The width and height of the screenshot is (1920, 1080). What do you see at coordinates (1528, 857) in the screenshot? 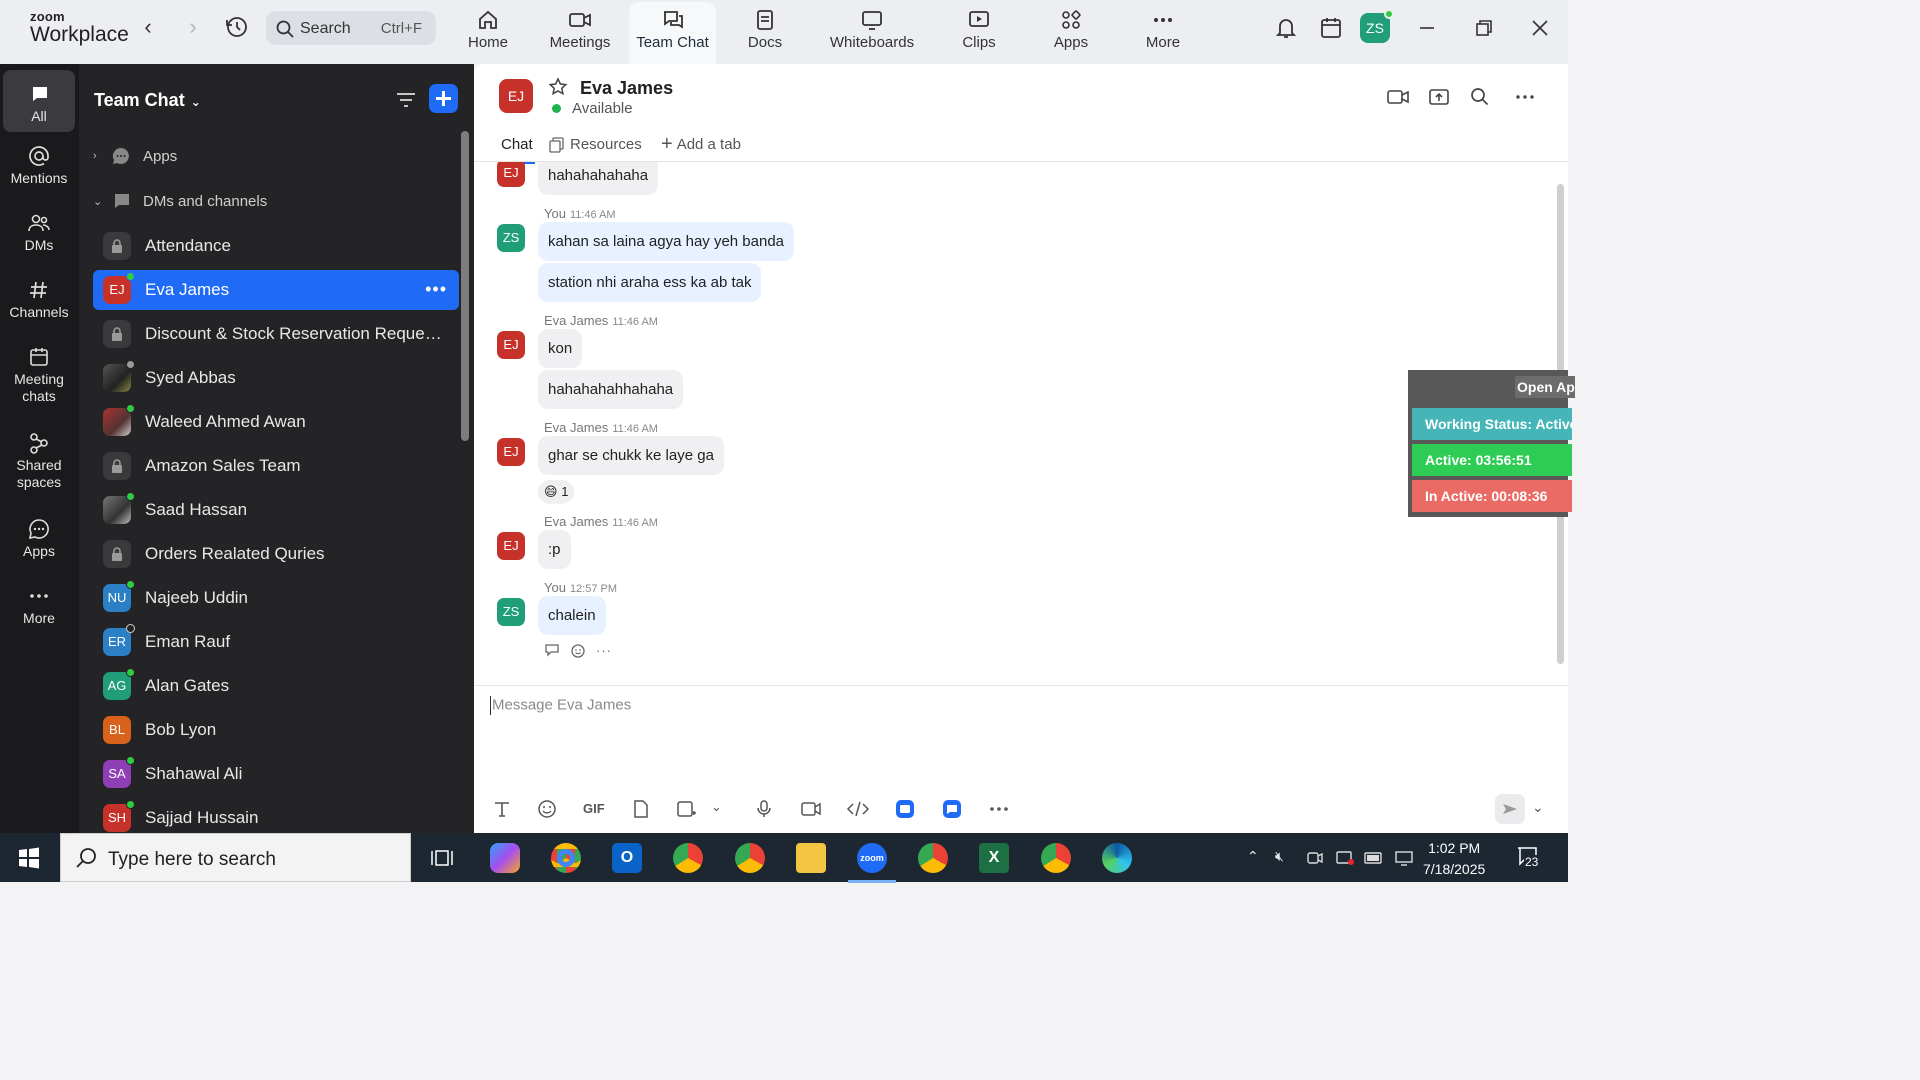
I see `notification-center: 23` at bounding box center [1528, 857].